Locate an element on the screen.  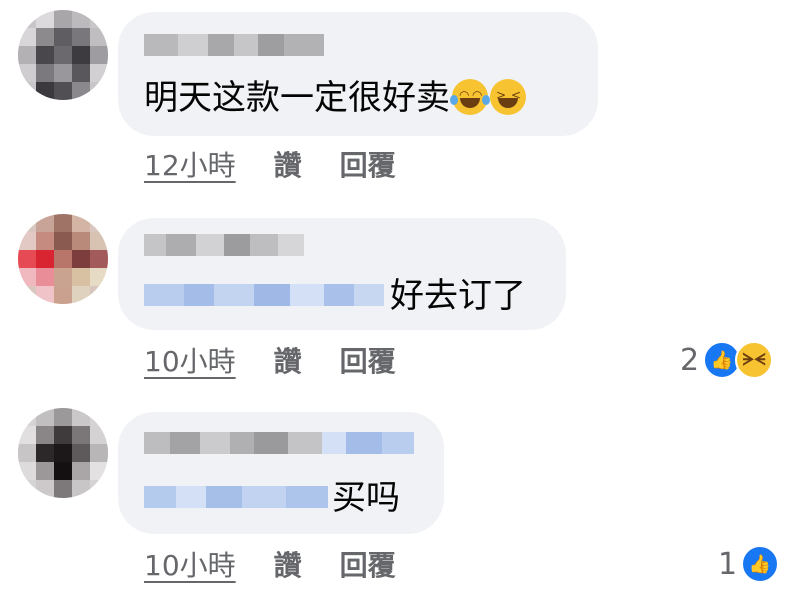
haha-icon: ᗒᗕ is located at coordinates (754, 360).